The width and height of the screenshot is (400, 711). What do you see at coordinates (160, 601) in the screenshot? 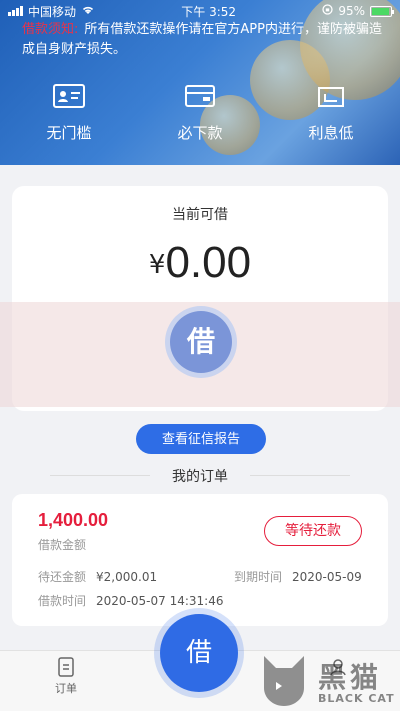
I see `loan-time-value: 2020-05-07 14:31:46` at bounding box center [160, 601].